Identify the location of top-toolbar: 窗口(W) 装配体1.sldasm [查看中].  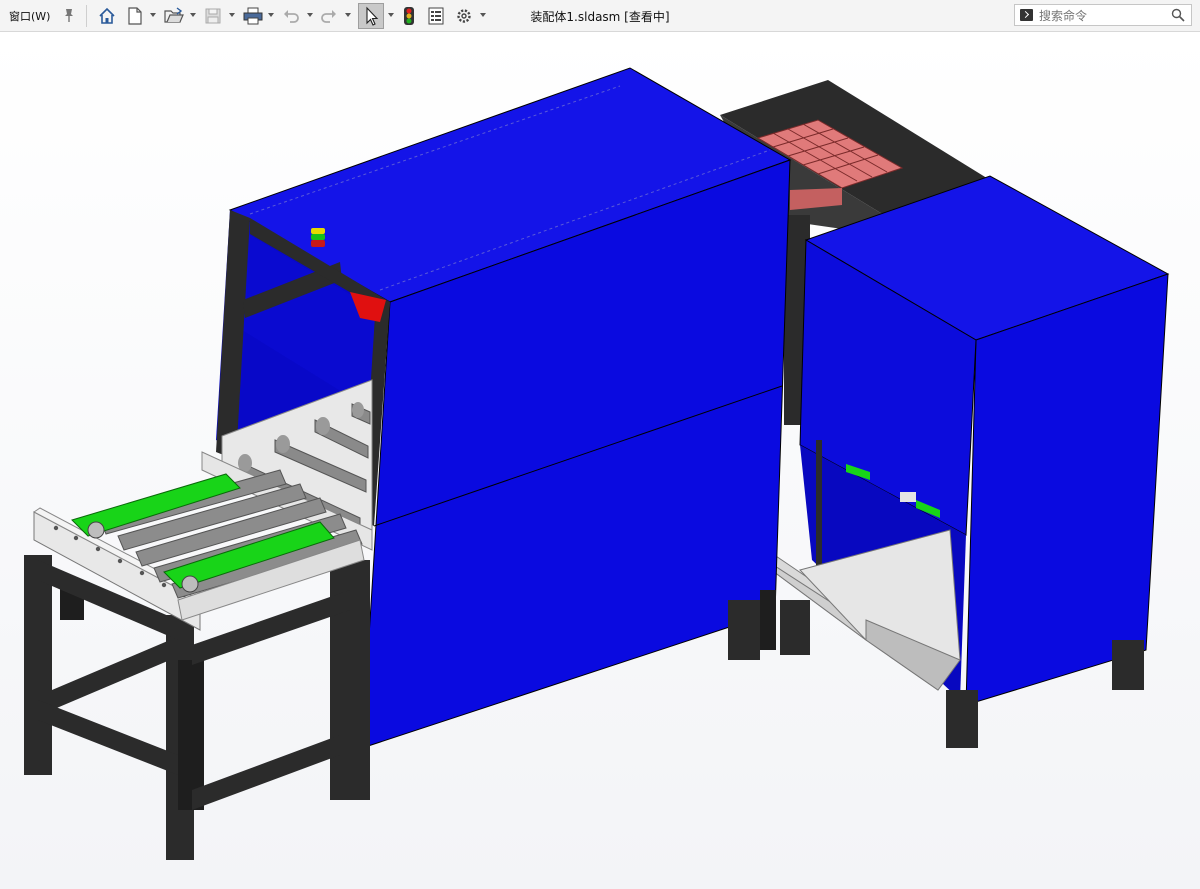
(600, 16).